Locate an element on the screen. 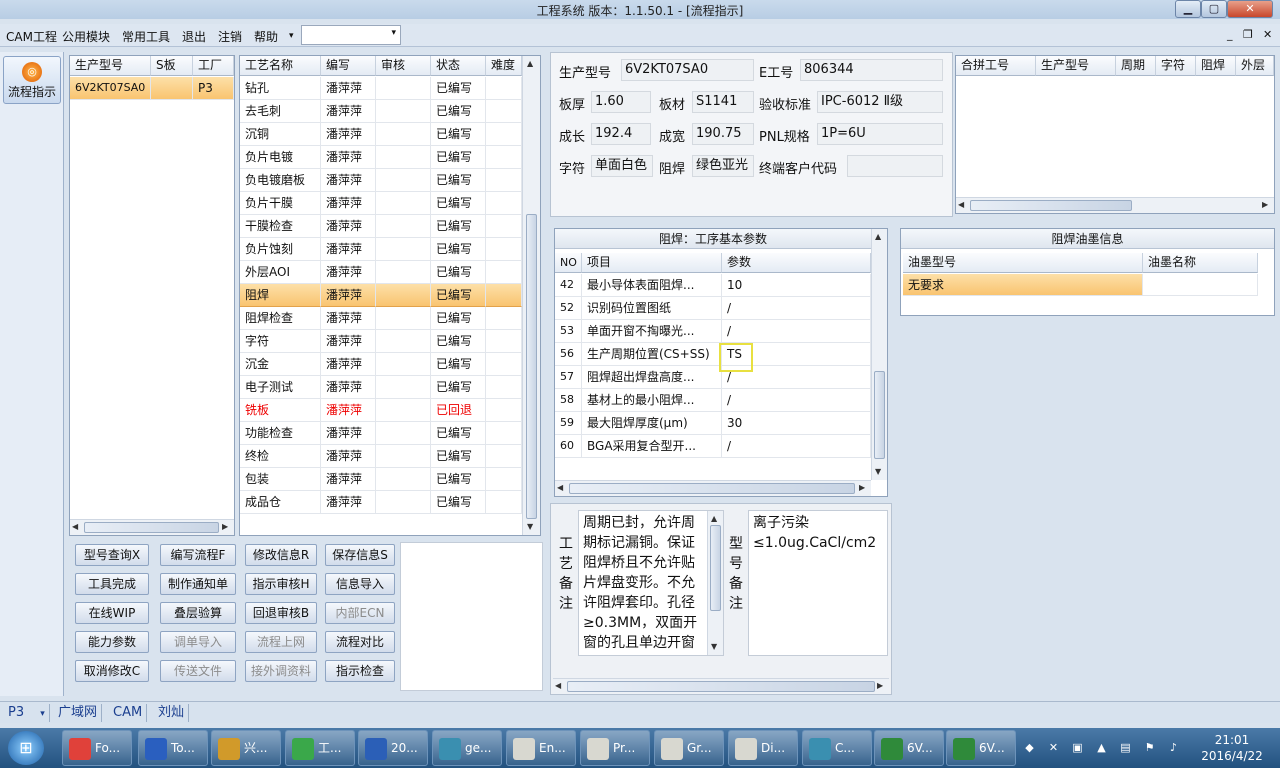 Image resolution: width=1280 pixels, height=768 pixels. action-button-4-0: 取消修改C is located at coordinates (112, 671).